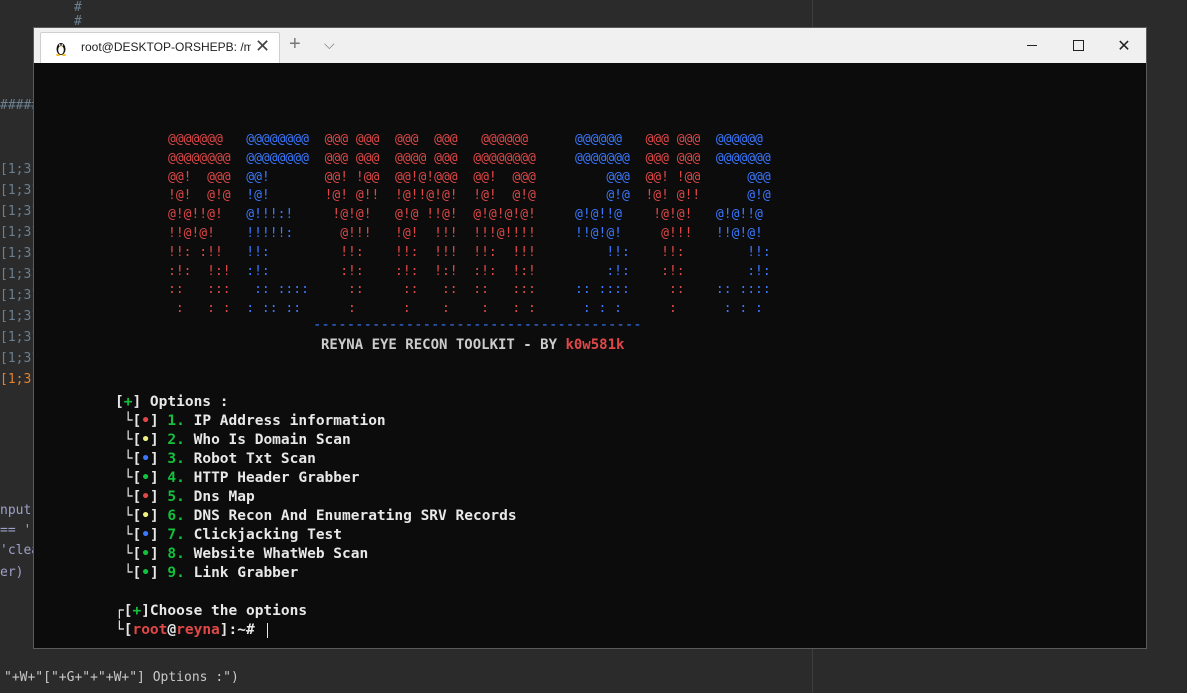 The height and width of the screenshot is (693, 1187). I want to click on banner-text: REYNA EYE RECON TOOLKIT - BY, so click(443, 345).